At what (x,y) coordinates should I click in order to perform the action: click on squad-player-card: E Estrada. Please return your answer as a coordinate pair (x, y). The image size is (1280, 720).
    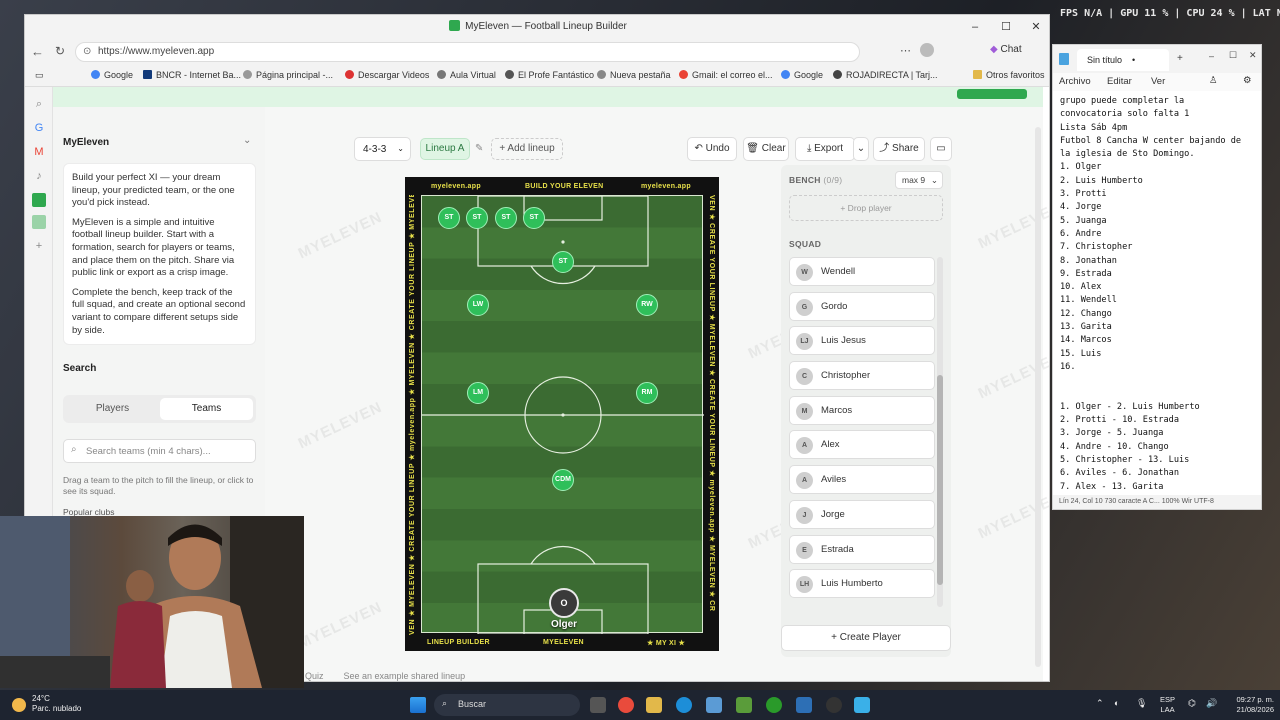
    Looking at the image, I should click on (862, 549).